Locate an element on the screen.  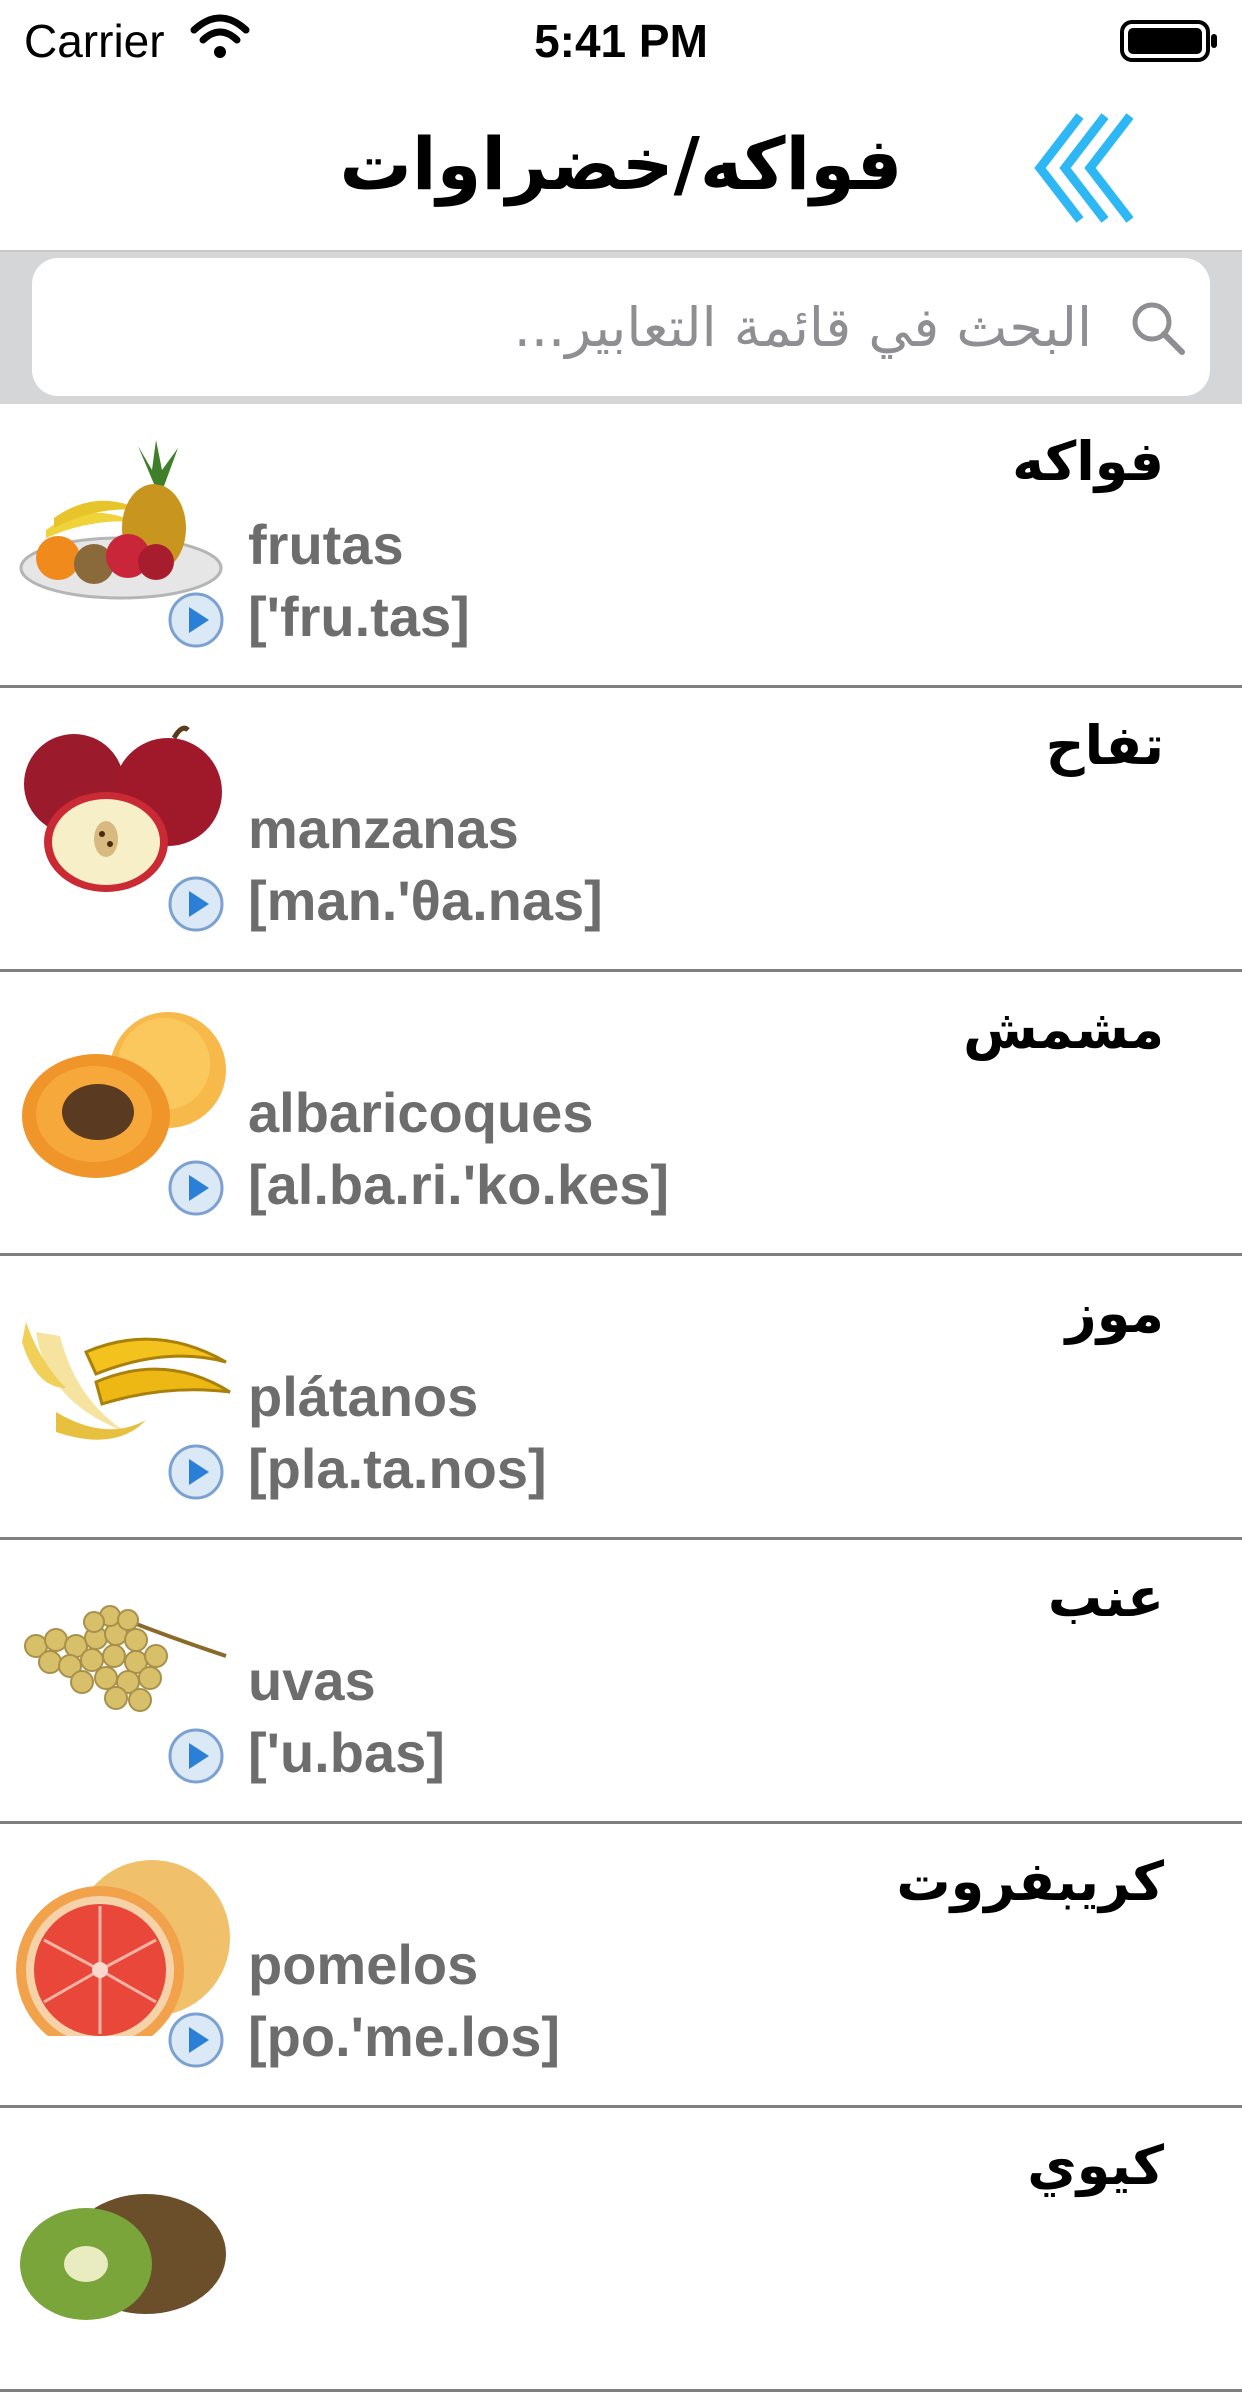
pronunciation: ['fru.tas] is located at coordinates (359, 616).